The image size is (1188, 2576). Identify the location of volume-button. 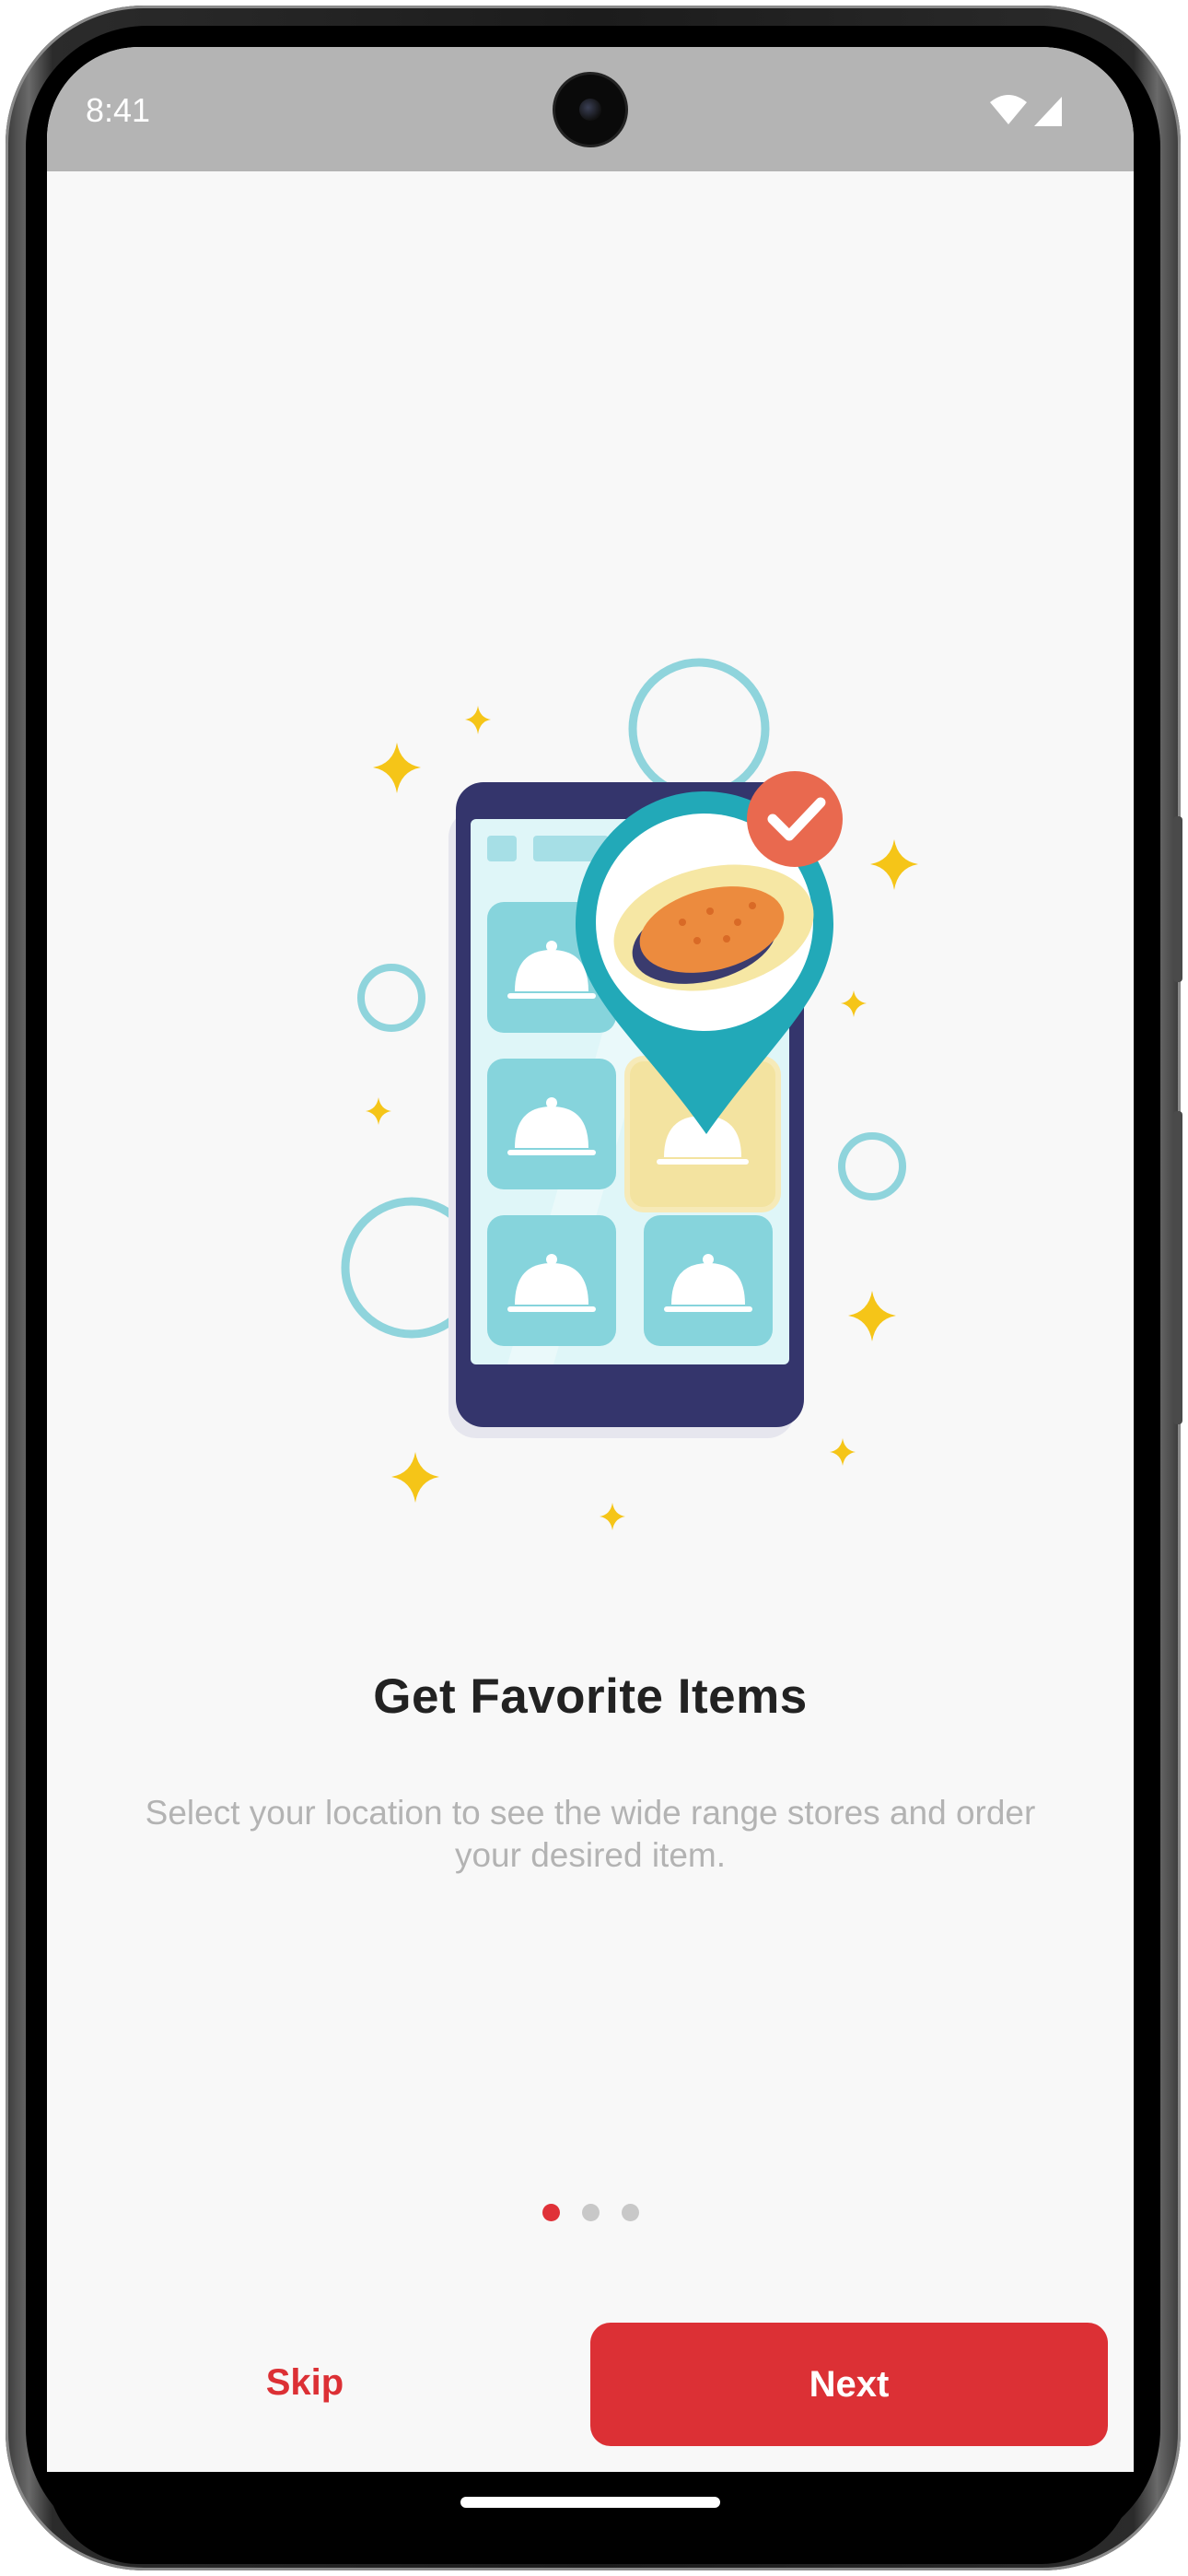
(1177, 899).